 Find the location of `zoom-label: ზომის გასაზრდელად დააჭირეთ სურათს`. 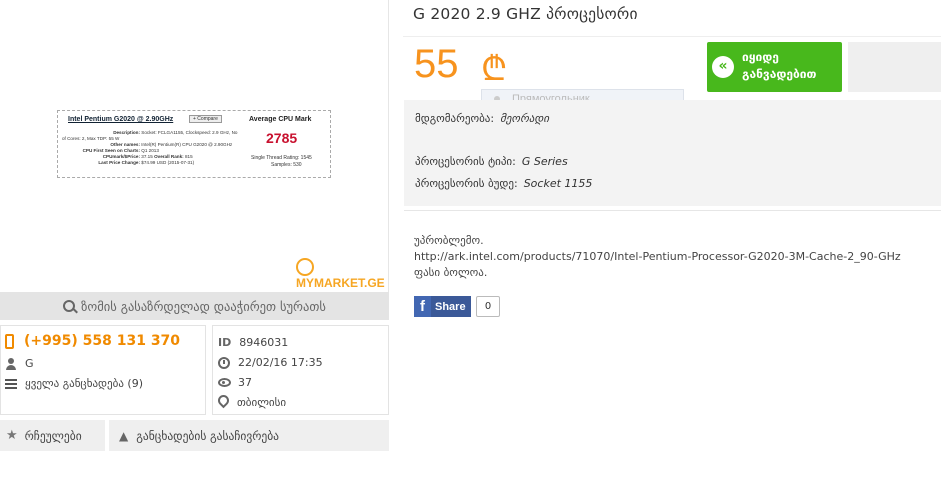

zoom-label: ზომის გასაზრდელად დააჭირეთ სურათს is located at coordinates (203, 306).